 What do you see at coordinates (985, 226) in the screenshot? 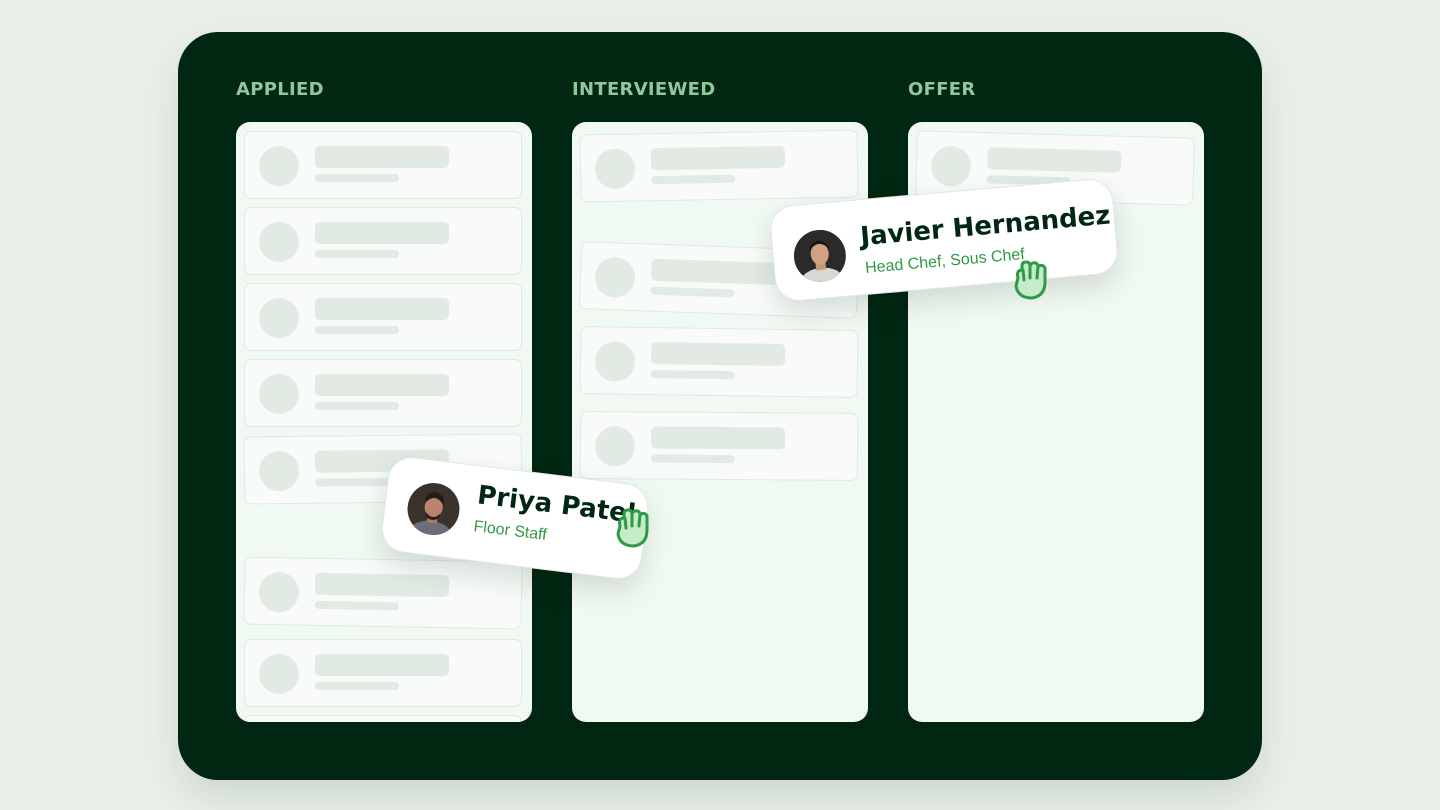
I see `candidate-name: Javier Hernandez` at bounding box center [985, 226].